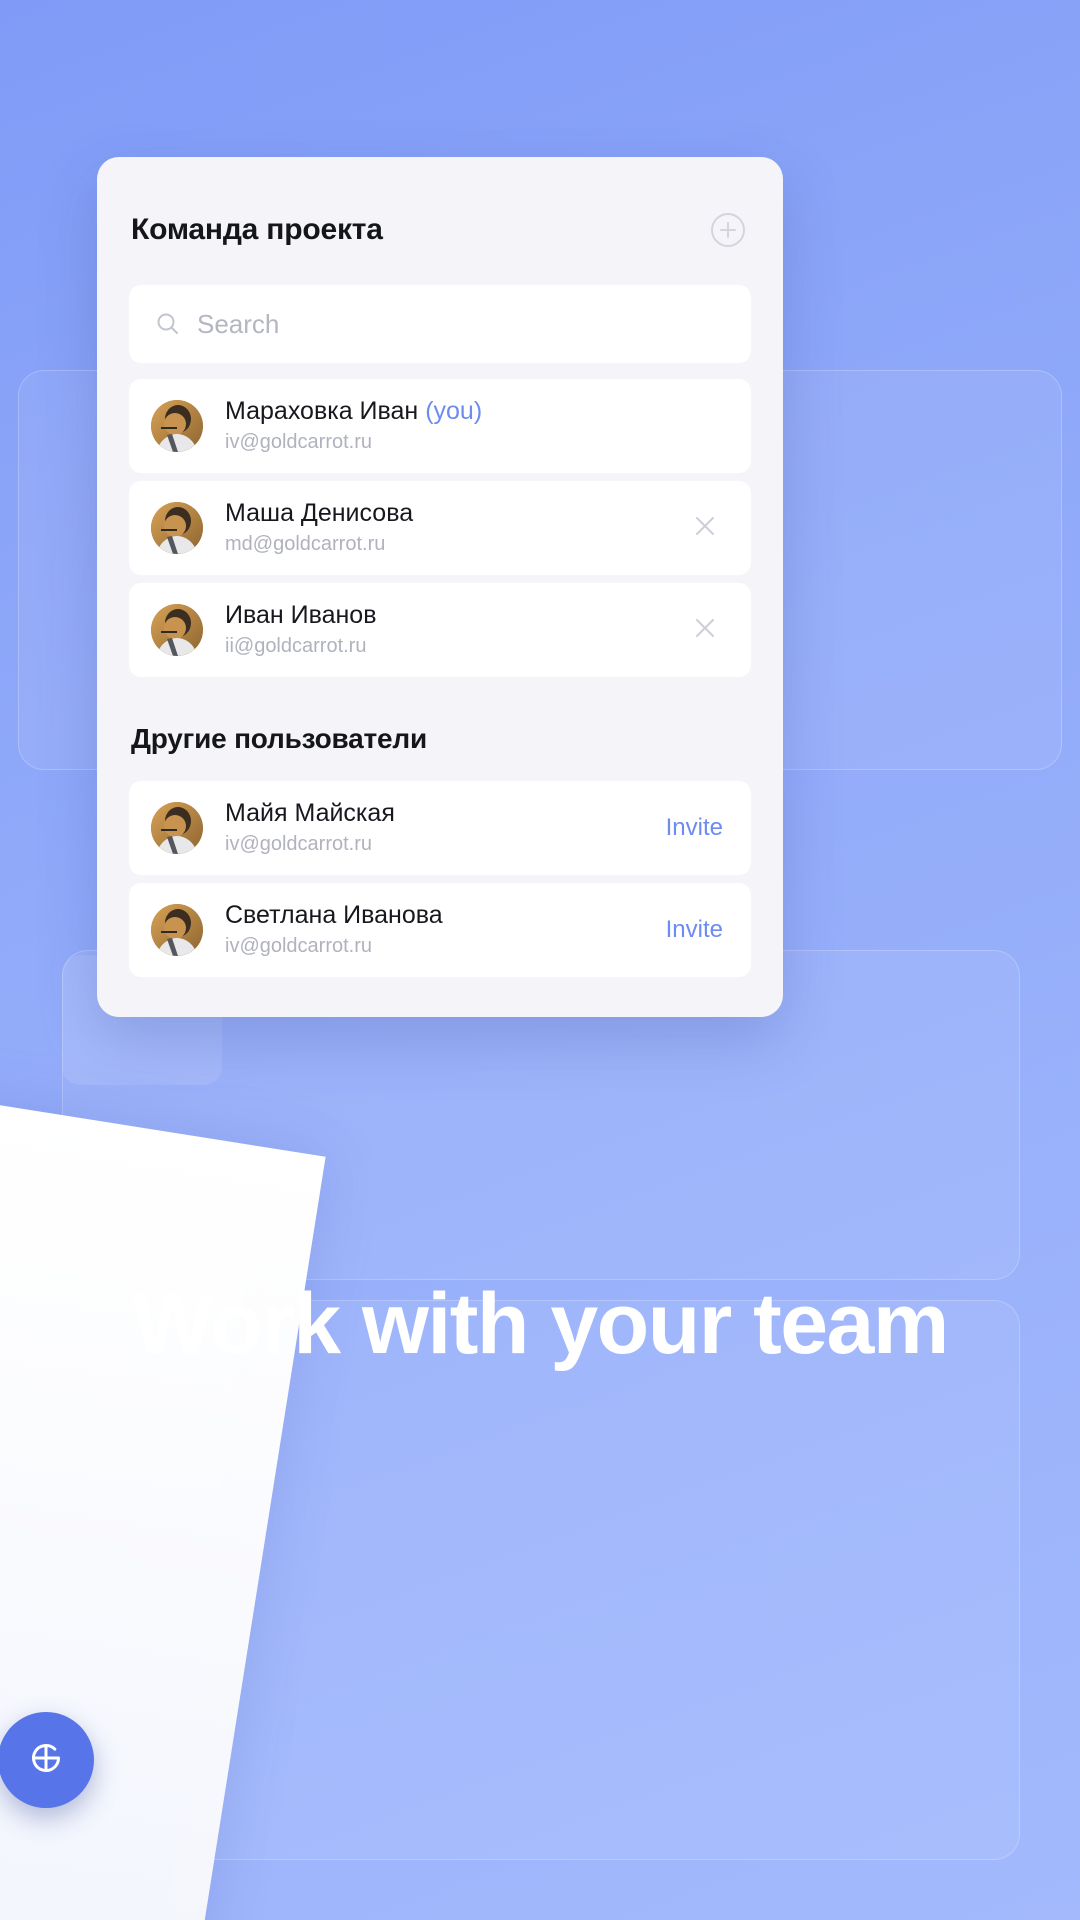 This screenshot has width=1080, height=1920. Describe the element at coordinates (433, 828) in the screenshot. I see `member-info: Майя Майская iv@goldcarrot.ru` at that location.